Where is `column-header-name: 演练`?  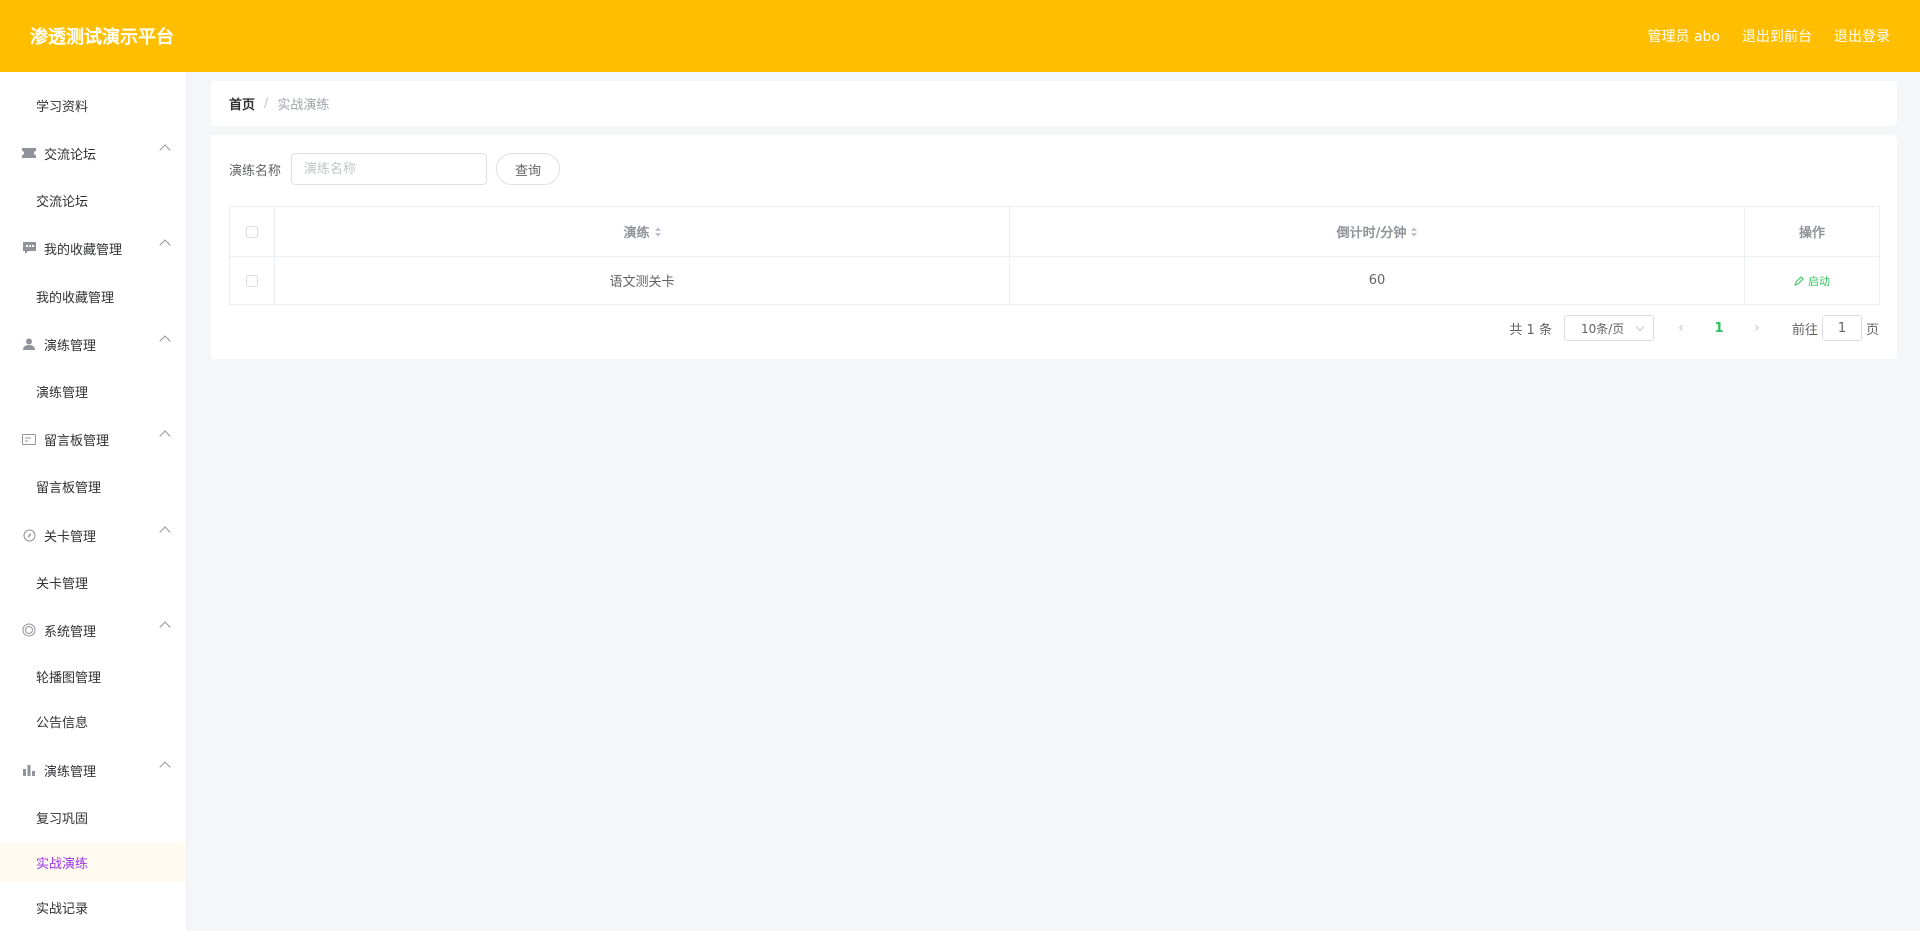 column-header-name: 演练 is located at coordinates (642, 231).